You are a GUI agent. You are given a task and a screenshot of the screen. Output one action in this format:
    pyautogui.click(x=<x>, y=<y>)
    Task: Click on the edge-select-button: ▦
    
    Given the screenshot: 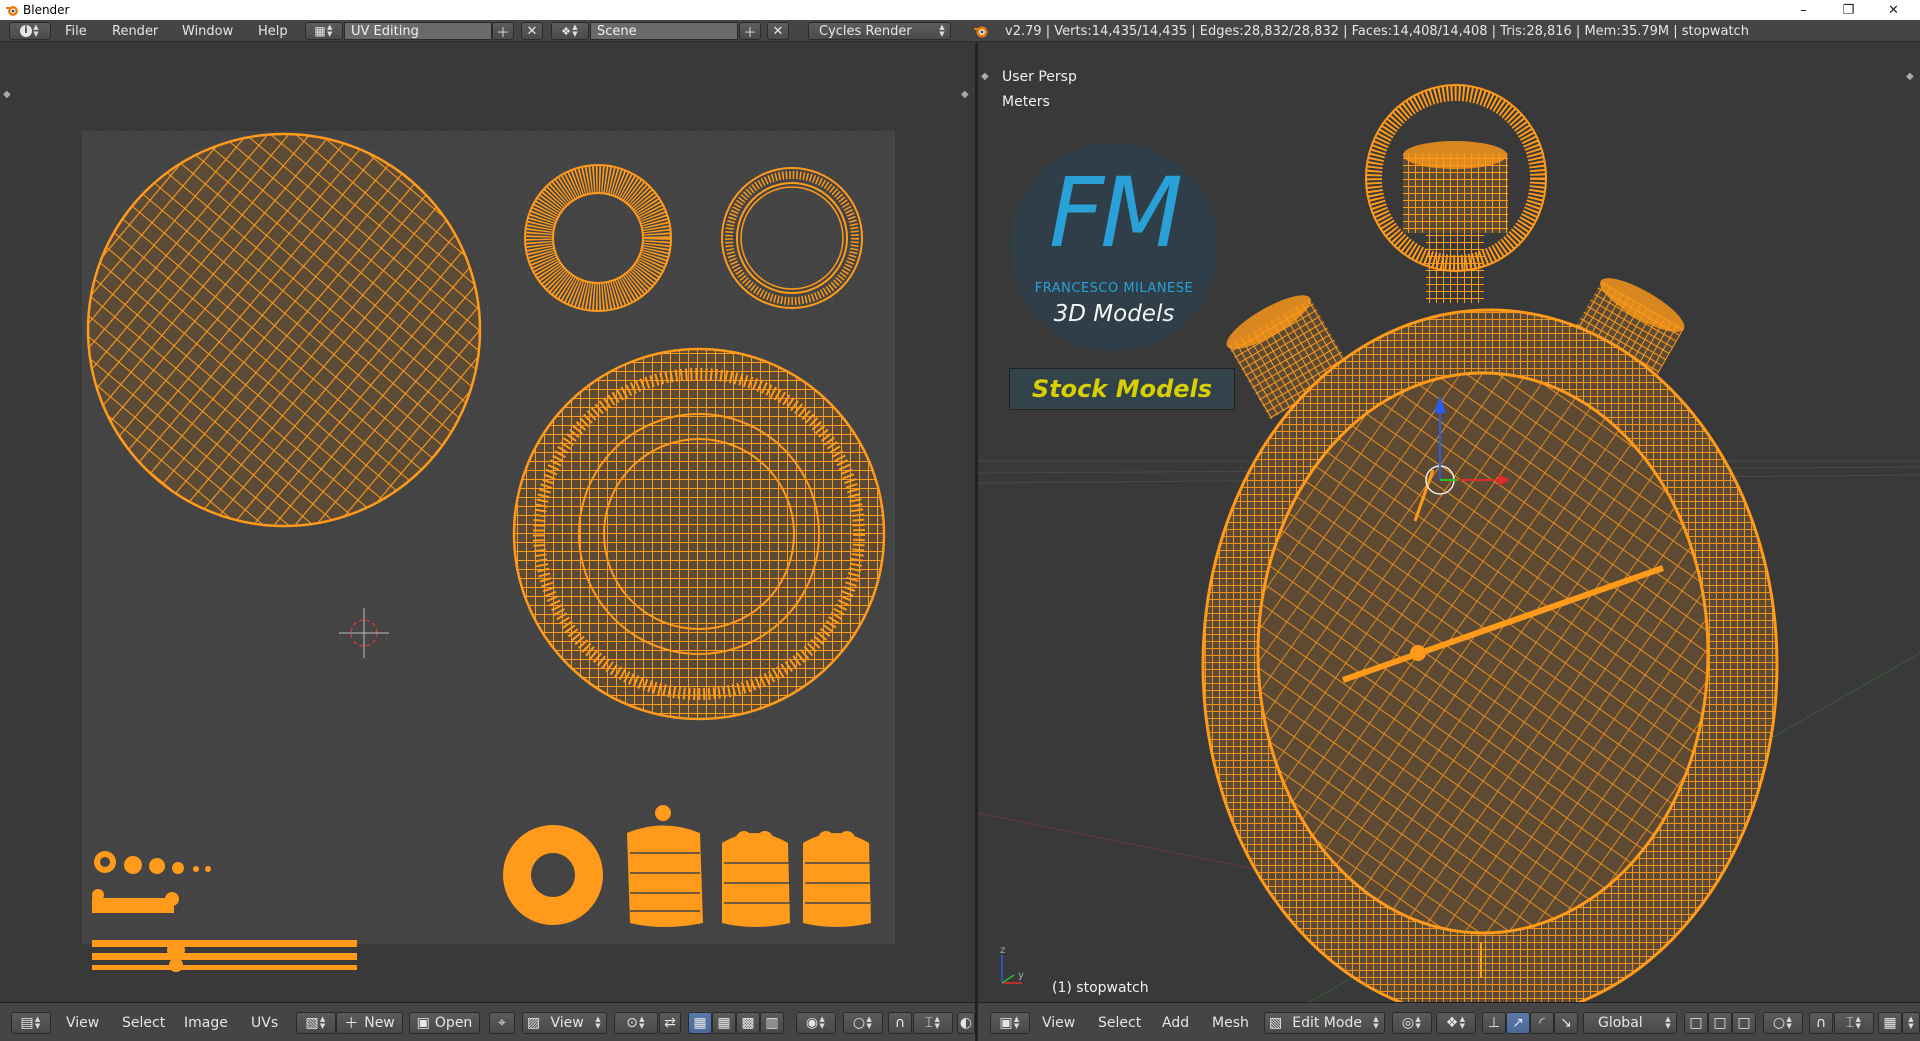 What is the action you would take?
    pyautogui.click(x=724, y=1023)
    